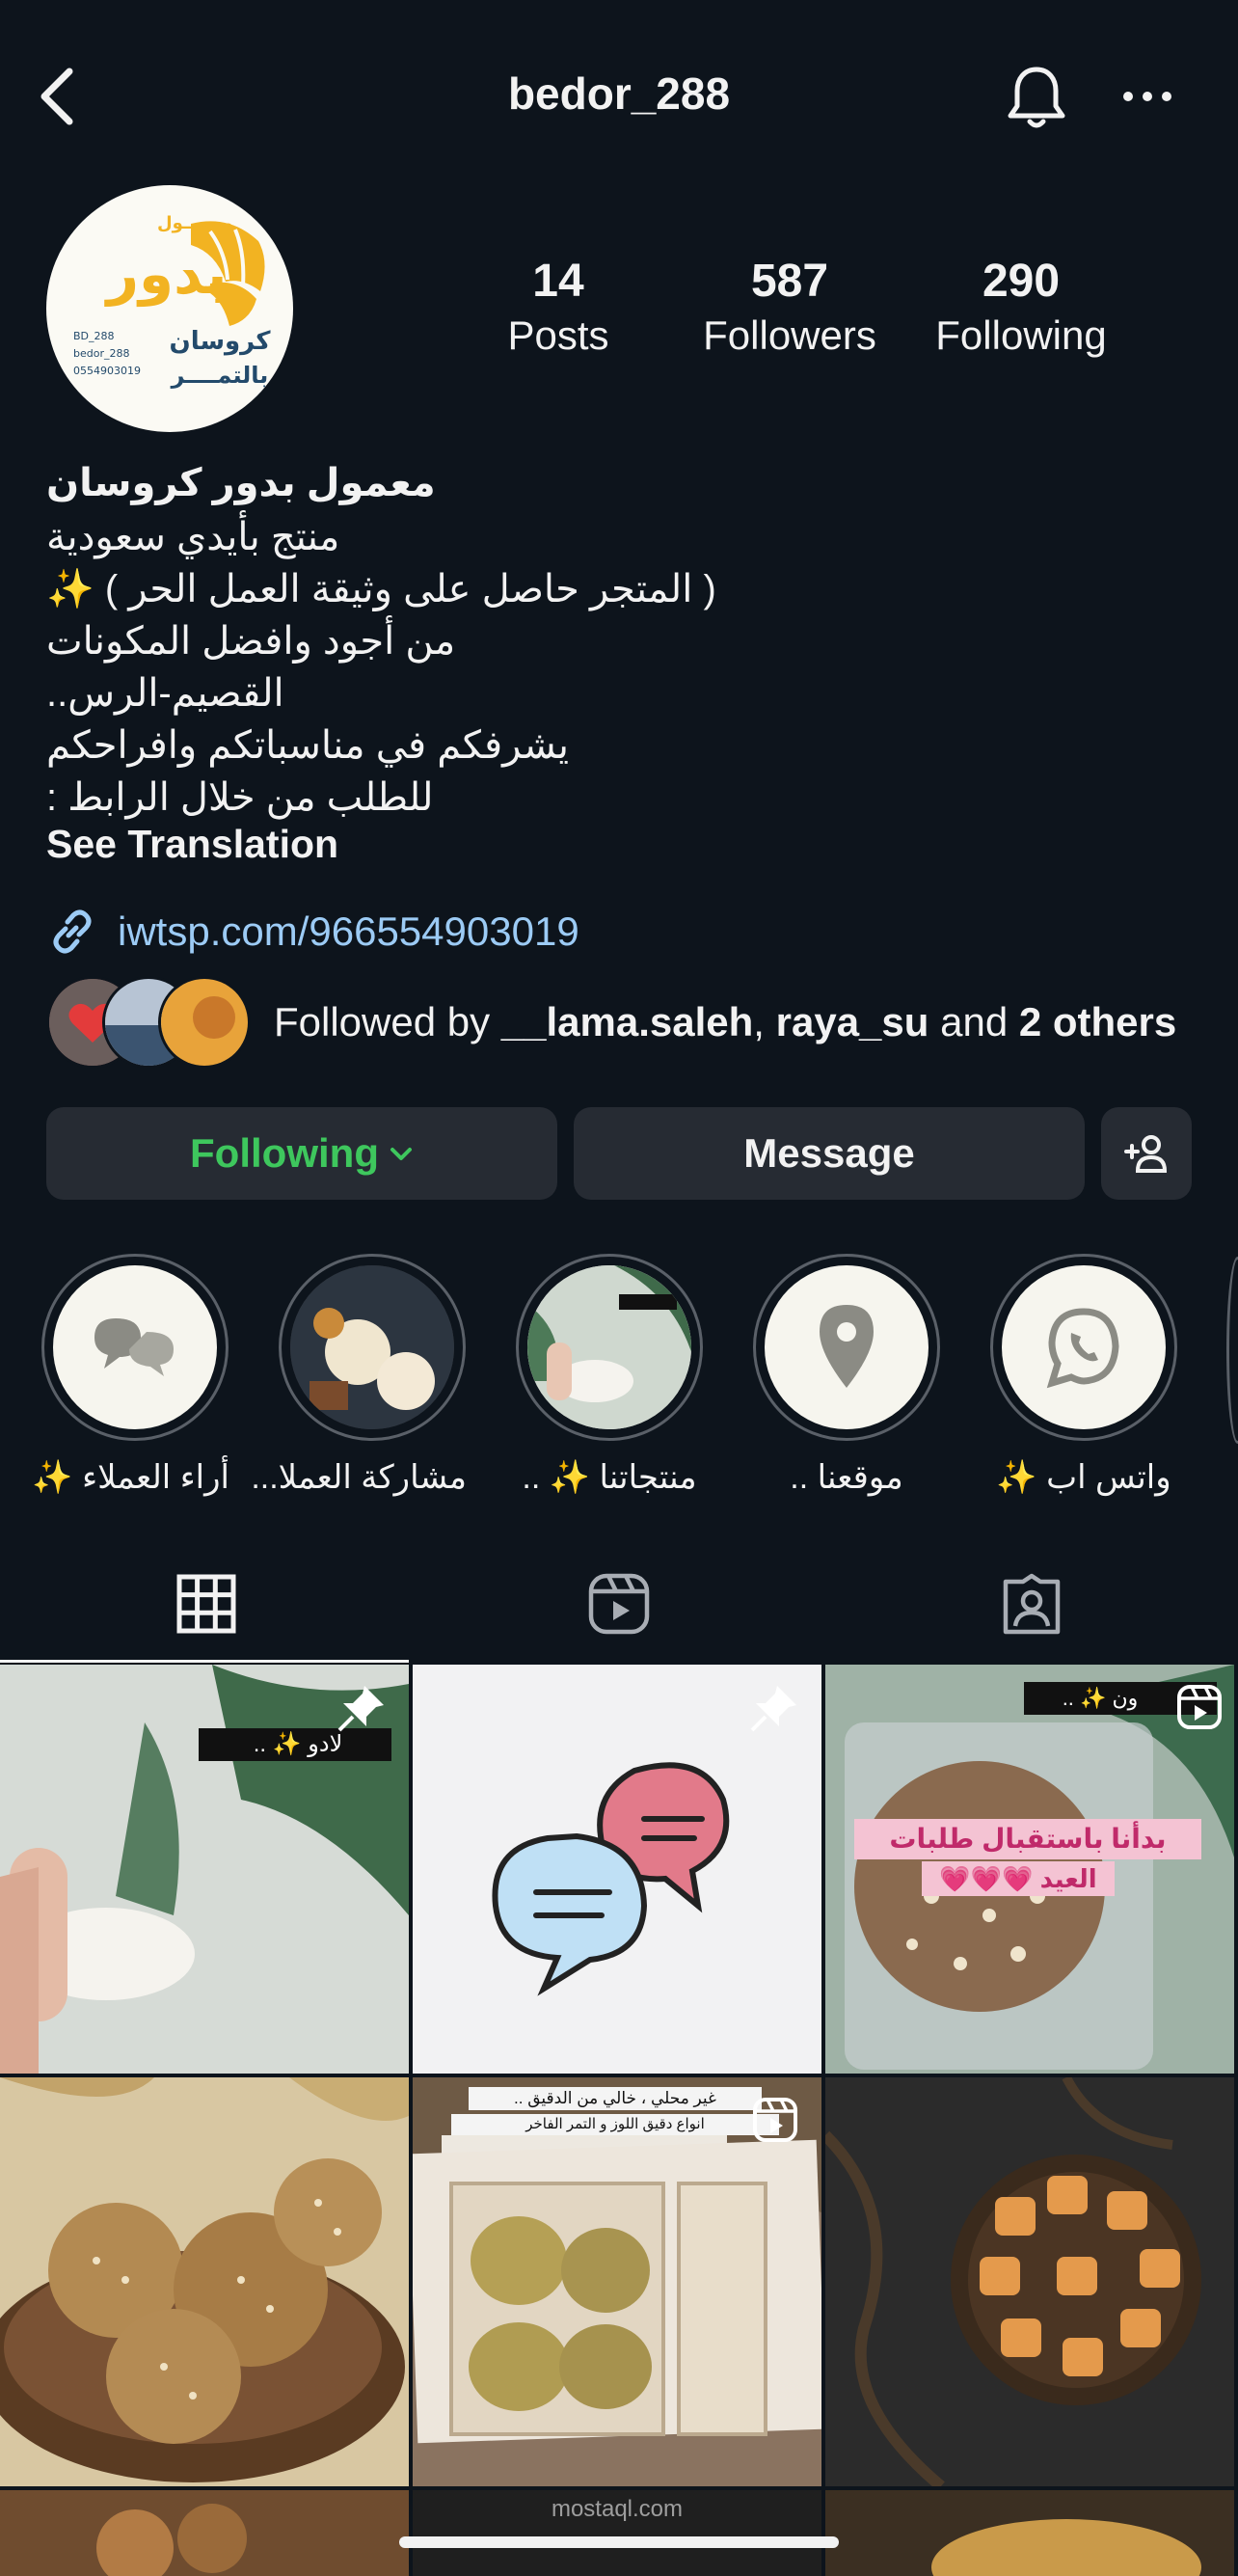 The image size is (1238, 2576). I want to click on stat-followers-value: 587, so click(789, 281).